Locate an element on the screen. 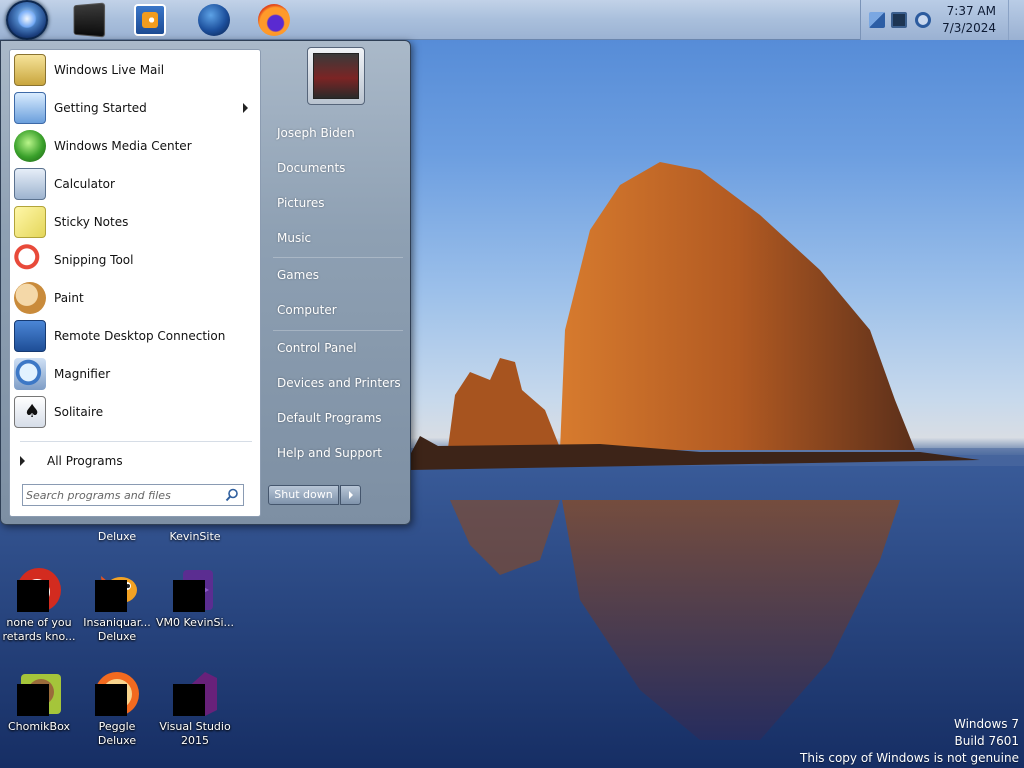 Image resolution: width=1024 pixels, height=768 pixels. red-circle-app-icon is located at coordinates (39, 590).